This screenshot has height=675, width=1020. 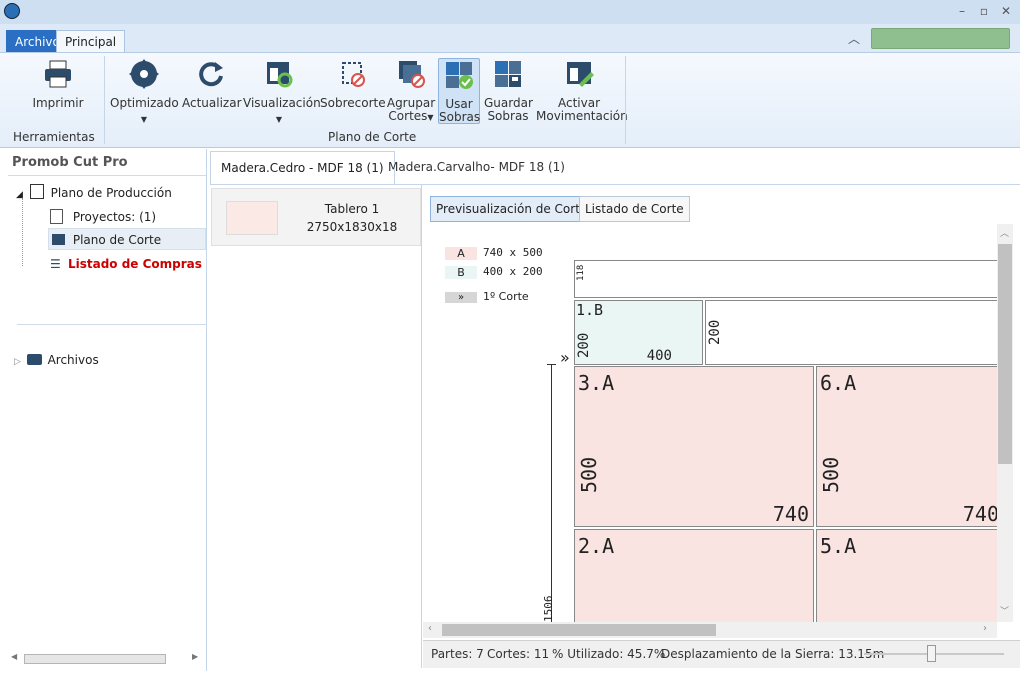 What do you see at coordinates (34, 359) in the screenshot?
I see `archive-icon` at bounding box center [34, 359].